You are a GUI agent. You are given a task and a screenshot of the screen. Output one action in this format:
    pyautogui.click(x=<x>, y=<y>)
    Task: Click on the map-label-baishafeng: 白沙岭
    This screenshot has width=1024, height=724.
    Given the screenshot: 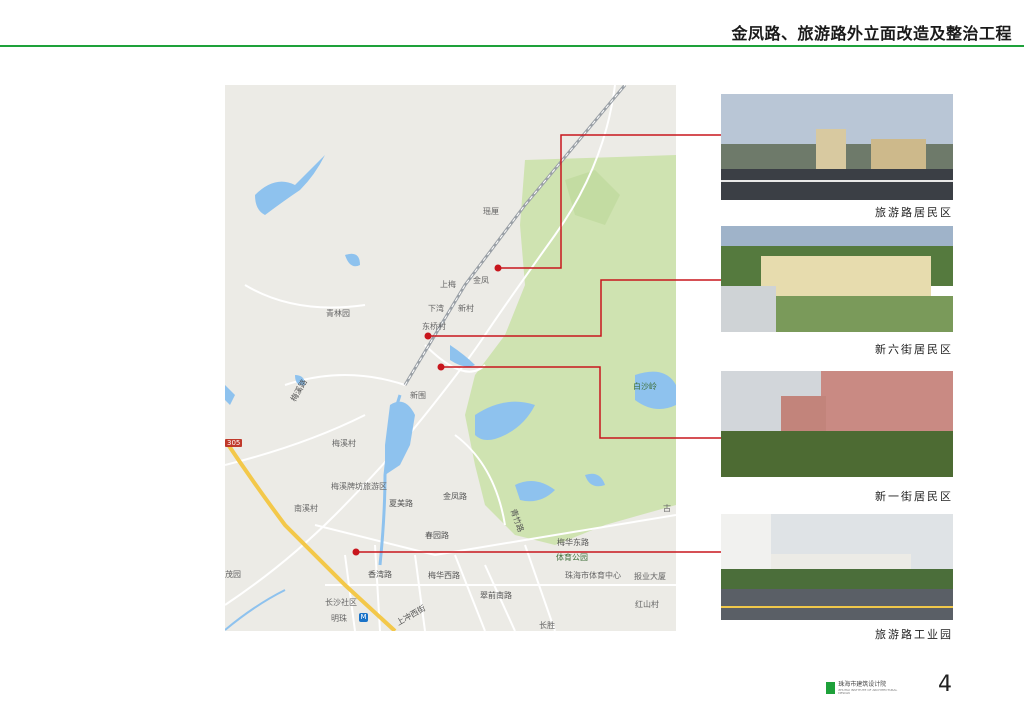 What is the action you would take?
    pyautogui.click(x=645, y=386)
    